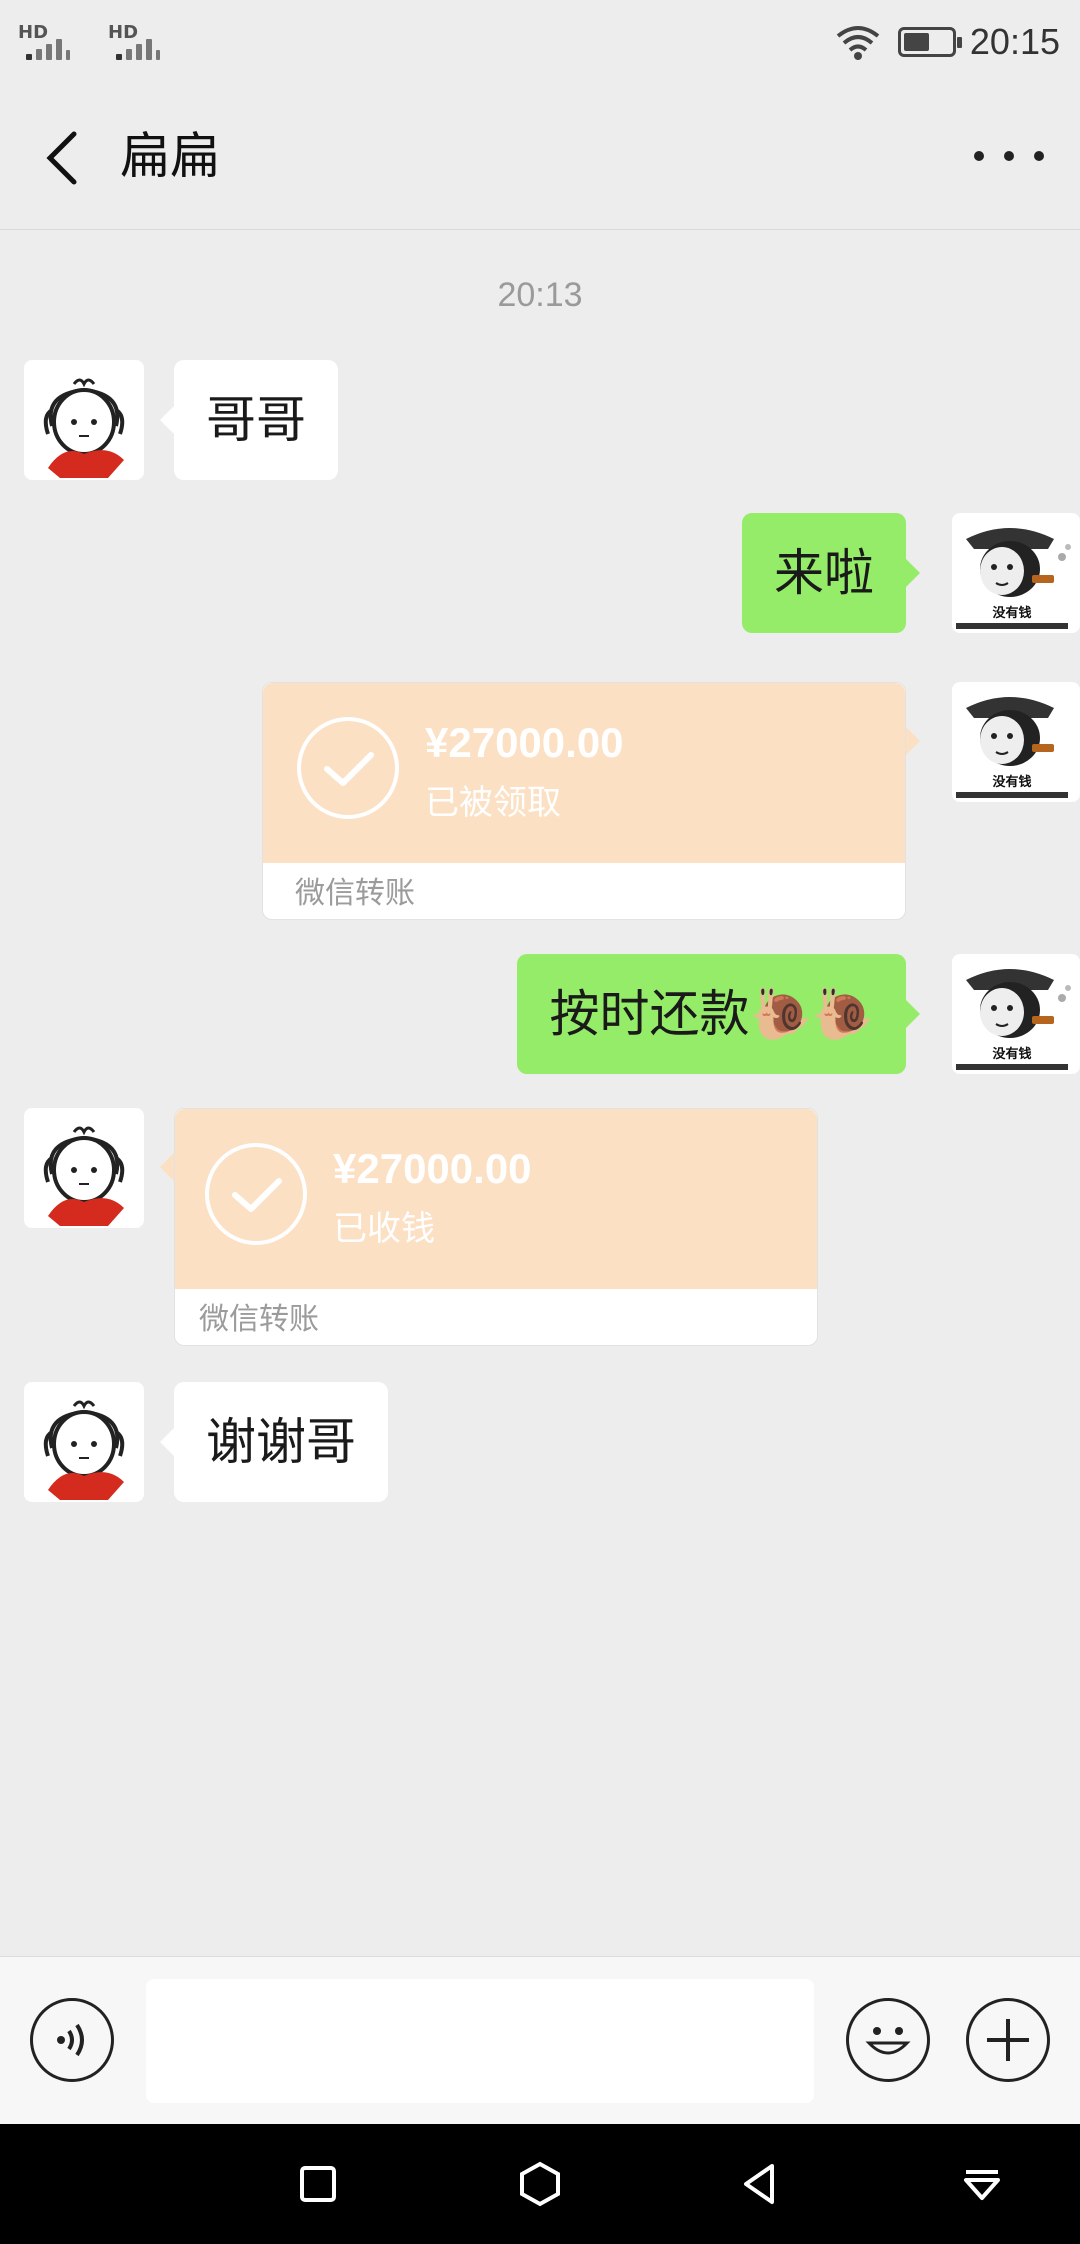 Image resolution: width=1080 pixels, height=2244 pixels. Describe the element at coordinates (318, 2184) in the screenshot. I see `recent-apps-icon` at that location.